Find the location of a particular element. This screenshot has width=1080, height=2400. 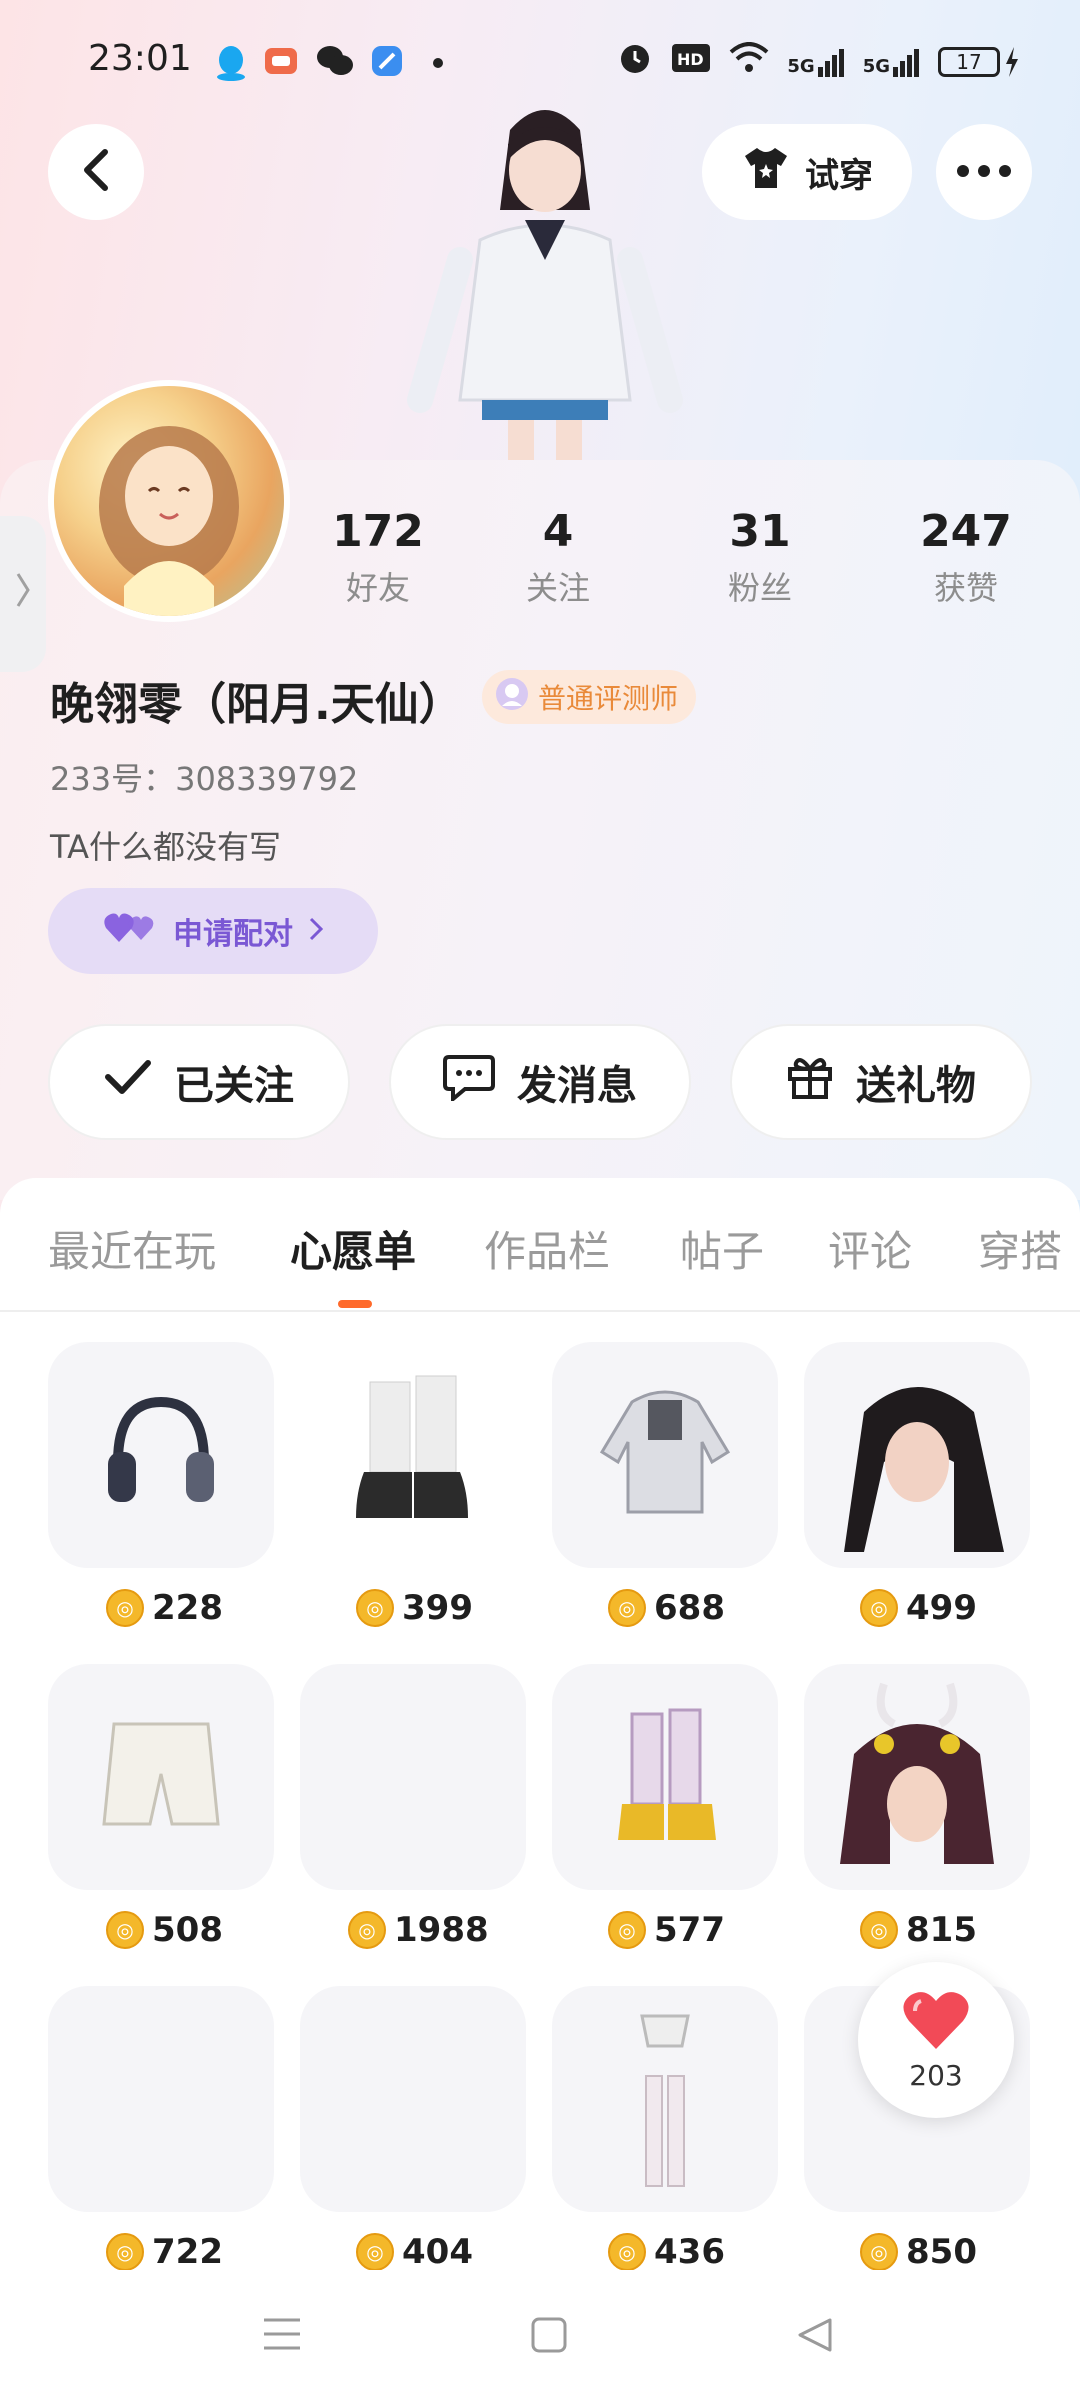

price-value: 815 is located at coordinates (941, 1930).